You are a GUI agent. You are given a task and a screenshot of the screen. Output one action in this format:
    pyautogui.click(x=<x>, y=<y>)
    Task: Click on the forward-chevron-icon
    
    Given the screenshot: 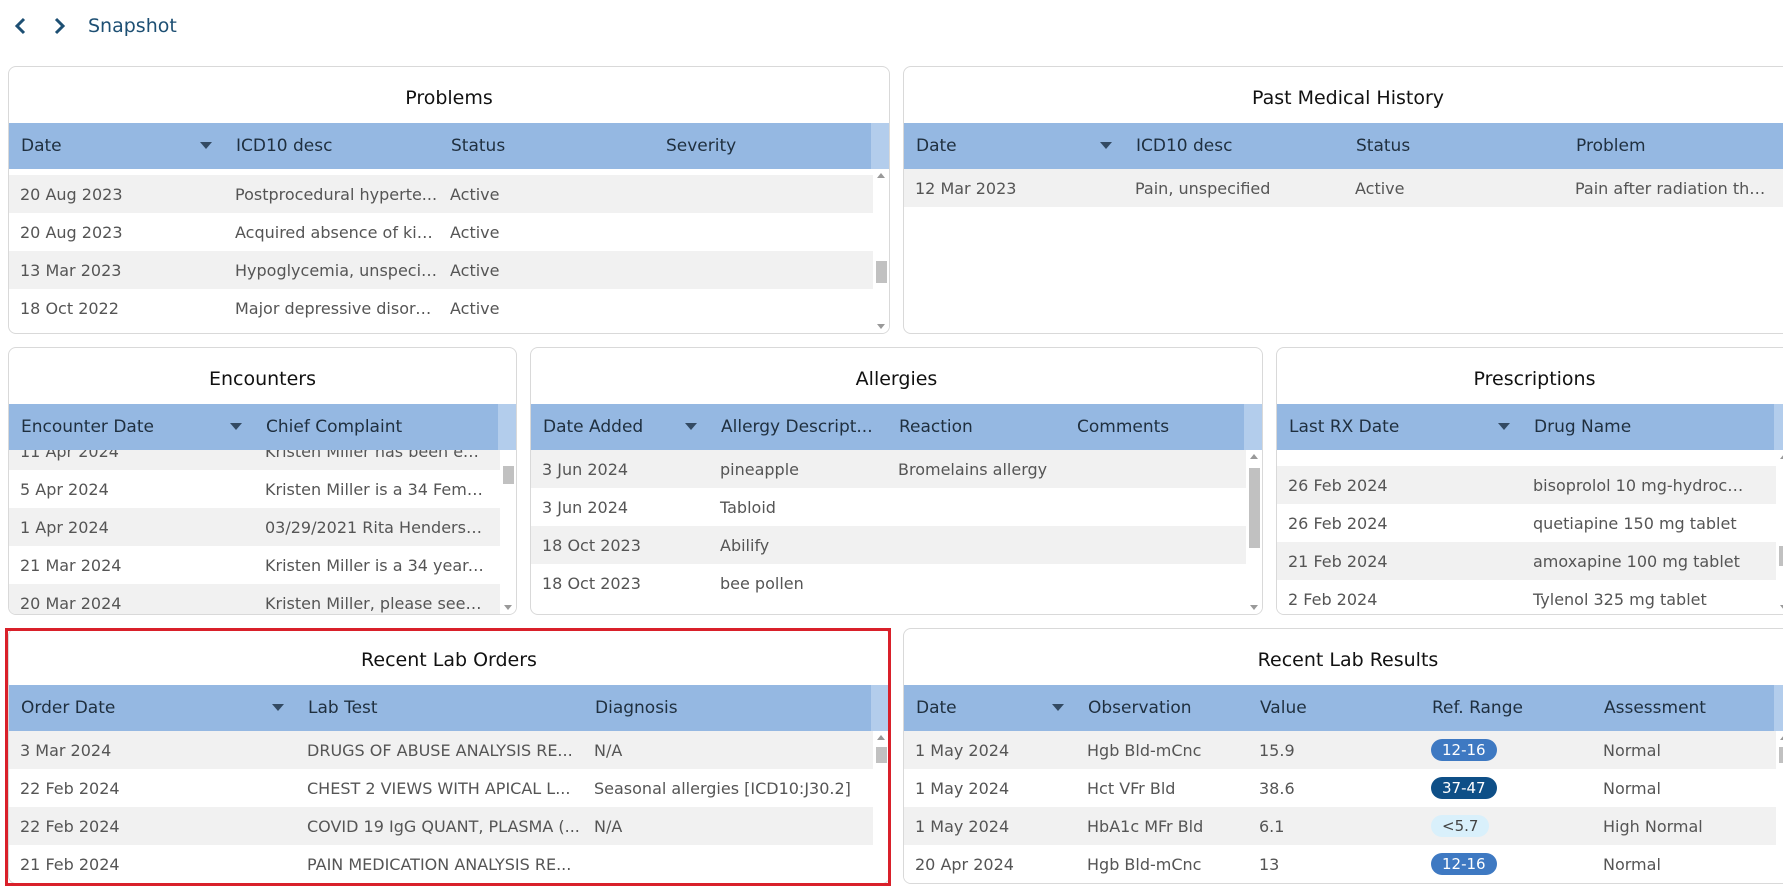 What is the action you would take?
    pyautogui.click(x=60, y=26)
    